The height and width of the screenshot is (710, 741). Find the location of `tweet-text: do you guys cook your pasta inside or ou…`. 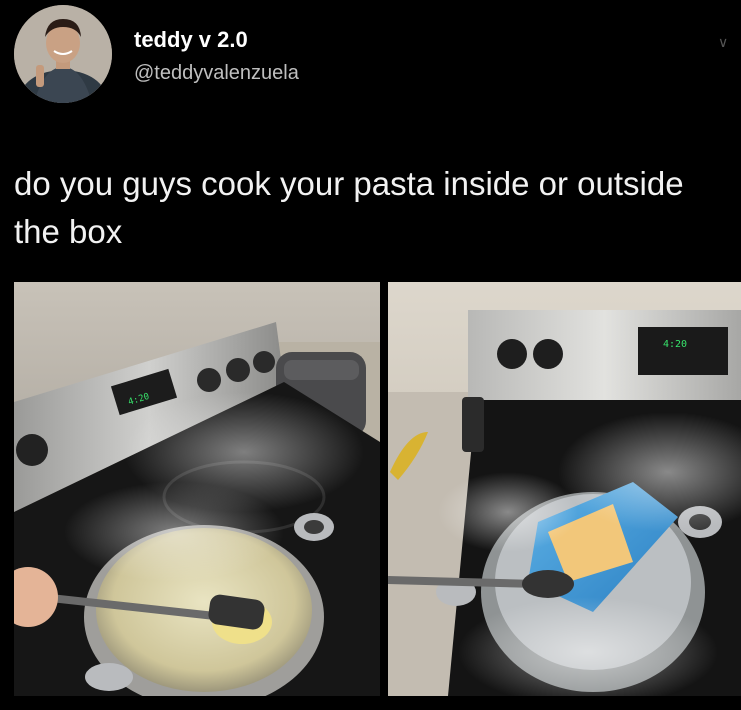

tweet-text: do you guys cook your pasta inside or ou… is located at coordinates (349, 207).